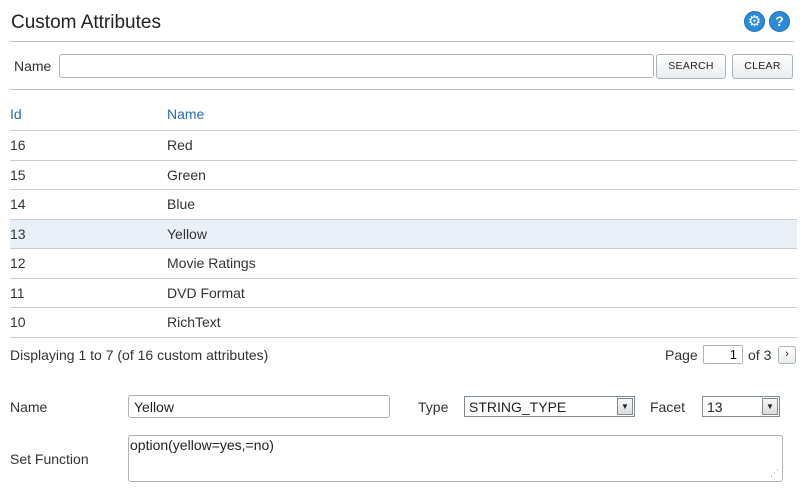 The width and height of the screenshot is (803, 493). I want to click on cell-id: 13, so click(18, 233).